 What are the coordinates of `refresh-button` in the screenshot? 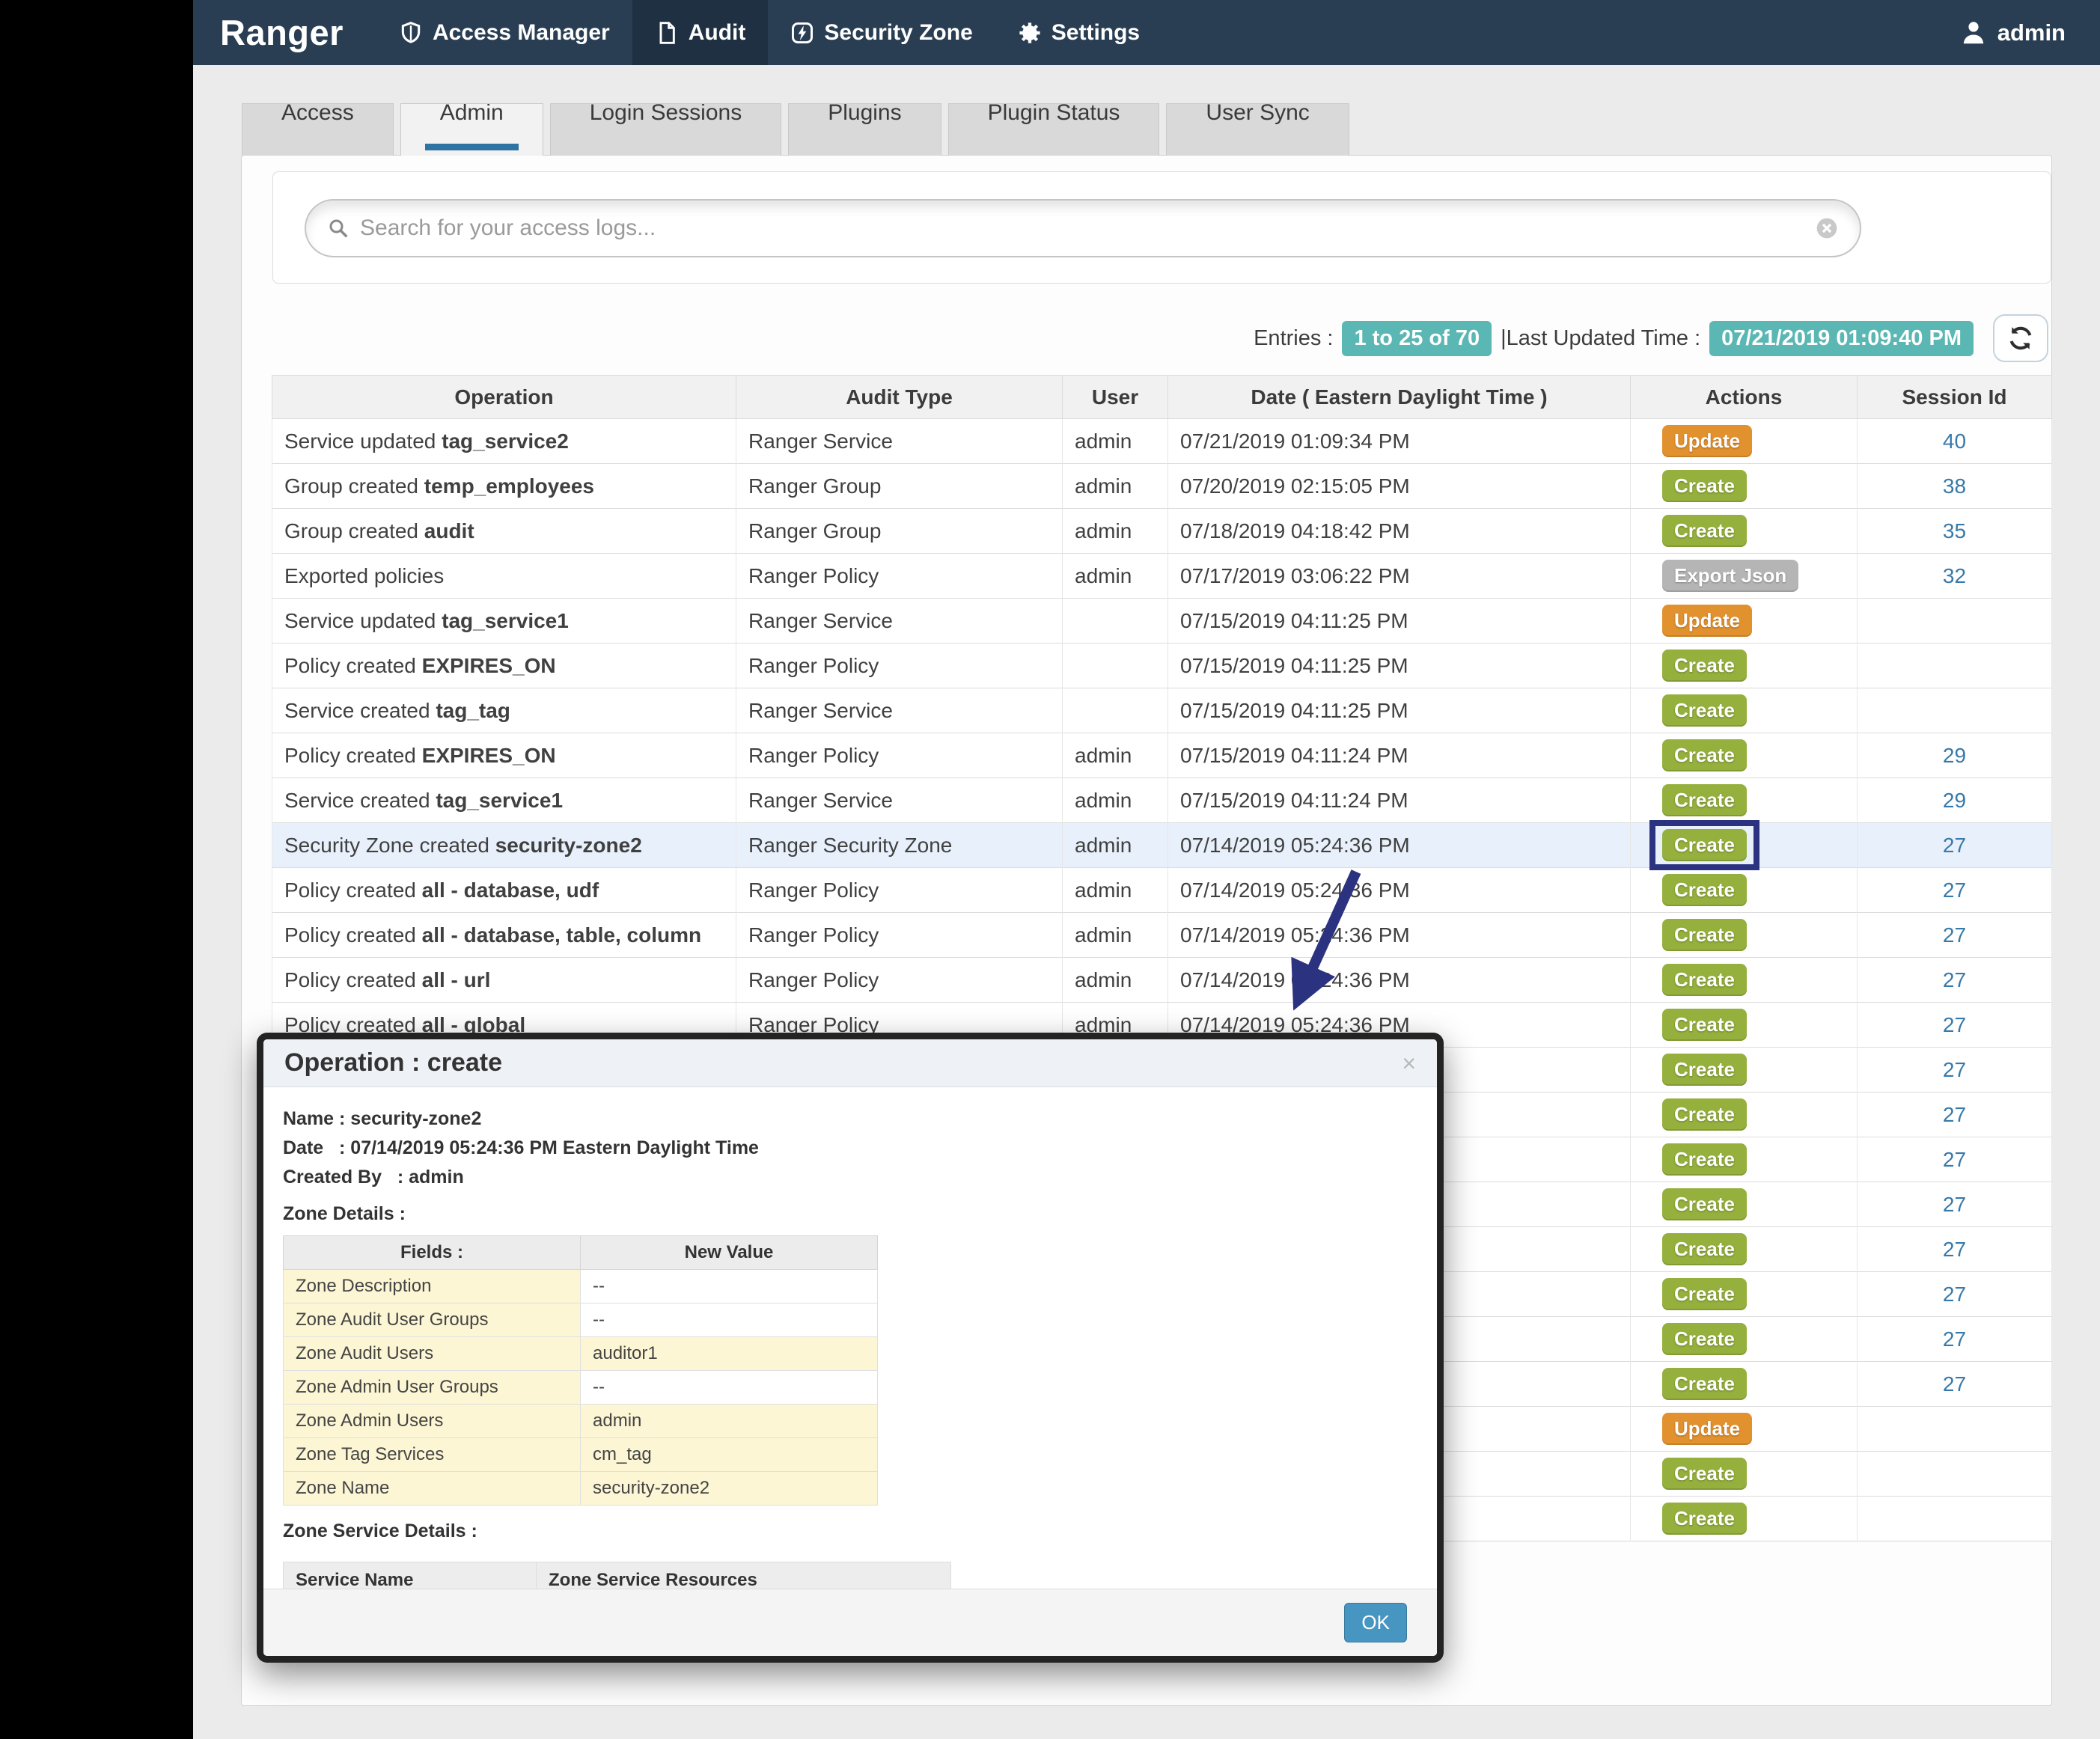 It's located at (2020, 338).